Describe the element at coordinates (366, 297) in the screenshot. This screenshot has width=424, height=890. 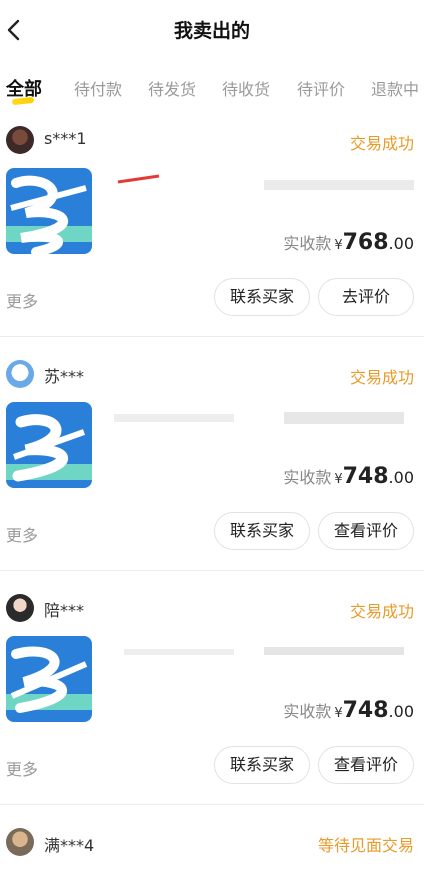
I see `write-review-button: 去评价` at that location.